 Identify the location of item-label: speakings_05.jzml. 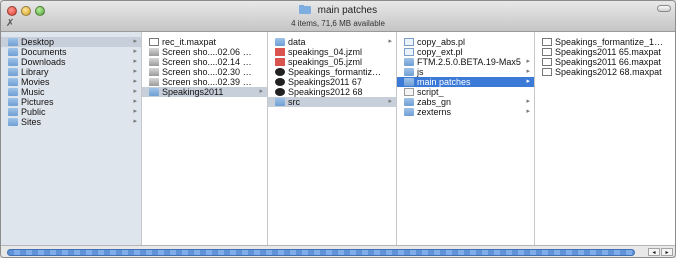
(325, 62).